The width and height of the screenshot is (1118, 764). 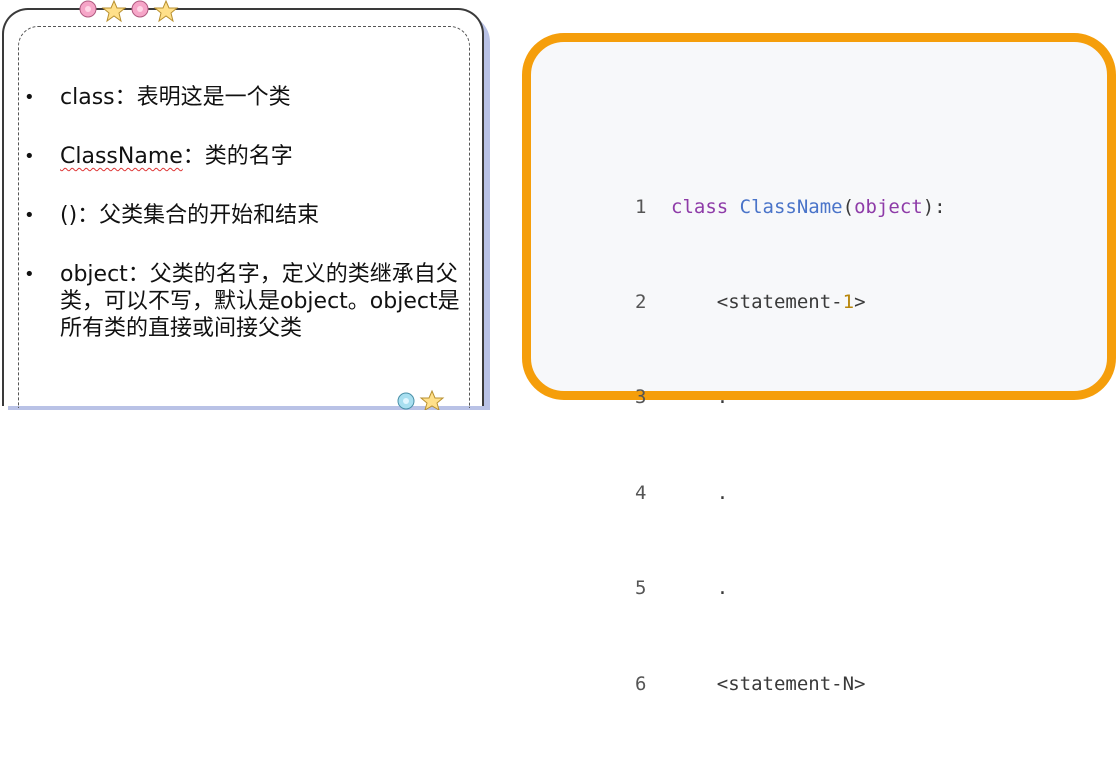 I want to click on top-decoration, so click(x=129, y=11).